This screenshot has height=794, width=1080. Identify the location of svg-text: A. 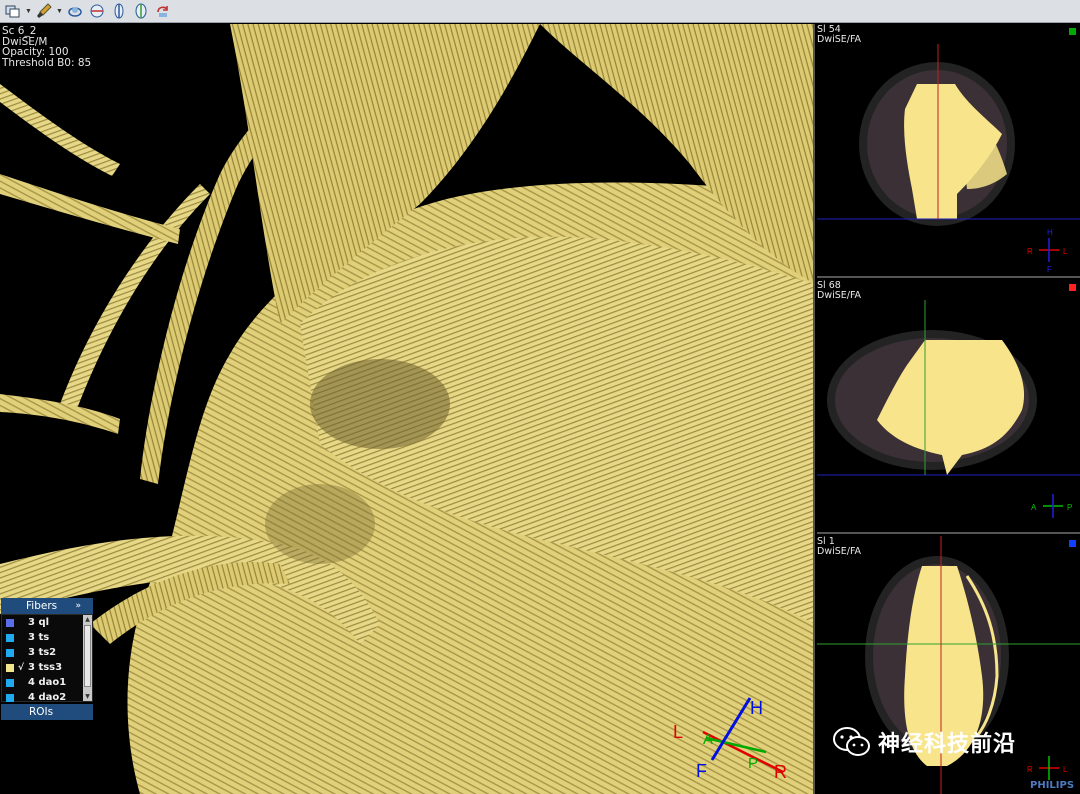
(1034, 507).